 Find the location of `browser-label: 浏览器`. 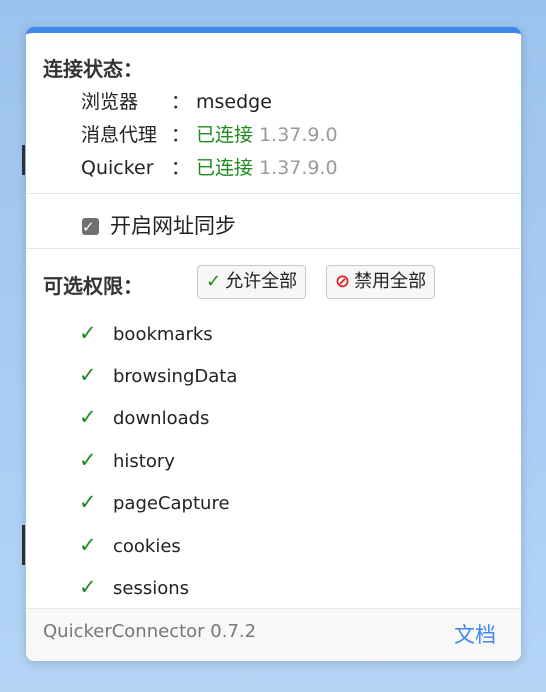

browser-label: 浏览器 is located at coordinates (110, 102).